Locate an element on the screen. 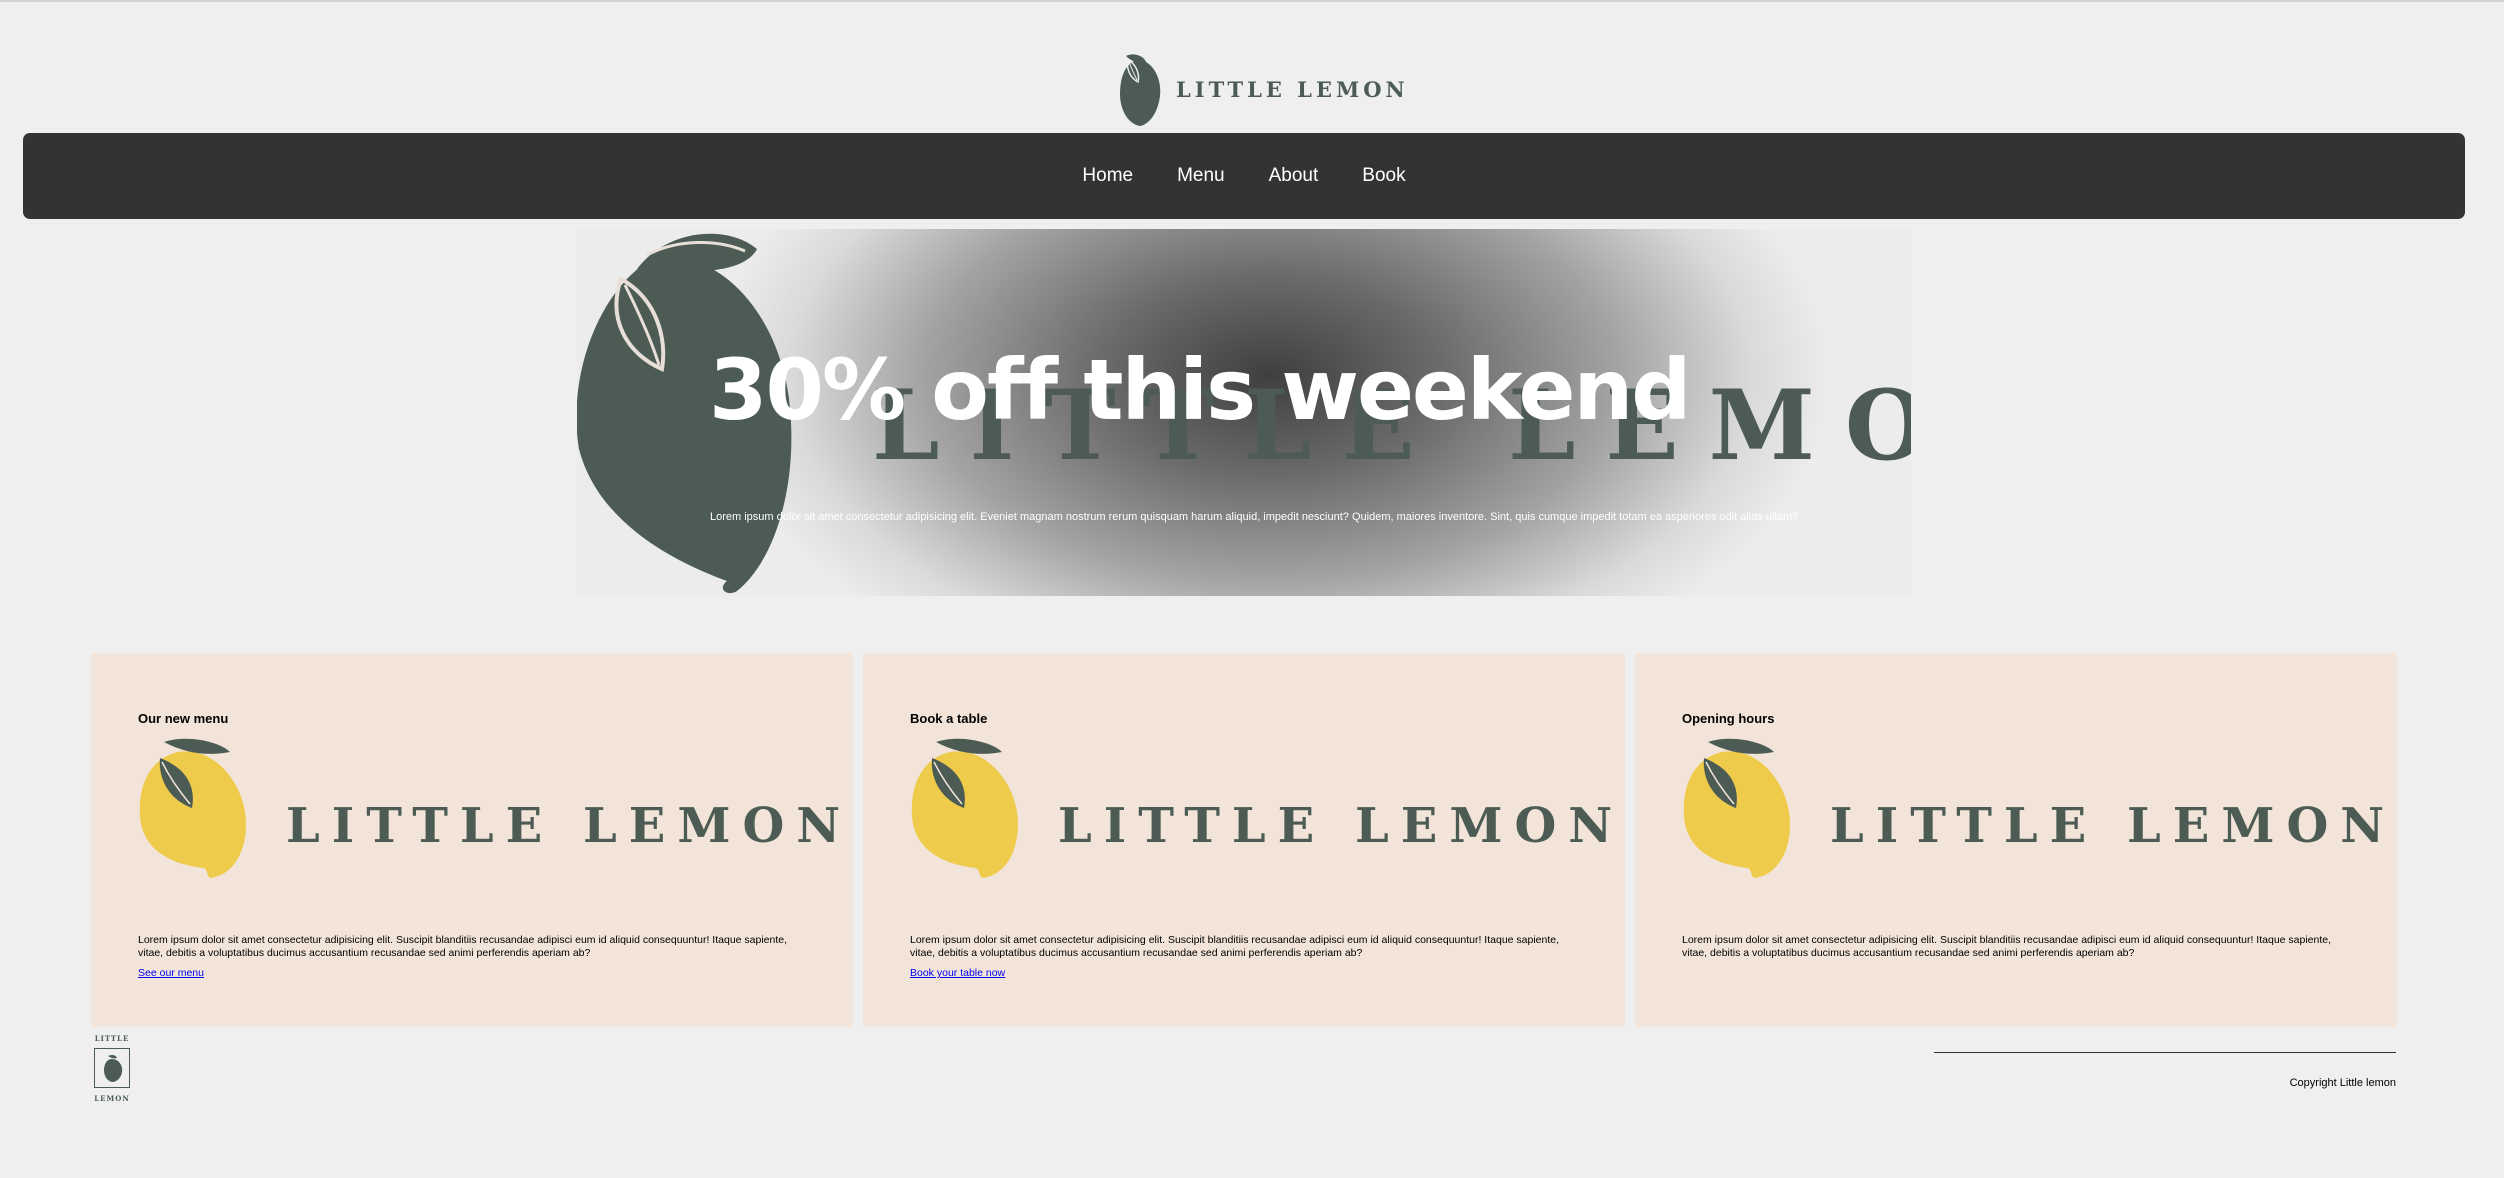 The height and width of the screenshot is (1178, 2504). nav-menu-link: Menu is located at coordinates (1201, 176).